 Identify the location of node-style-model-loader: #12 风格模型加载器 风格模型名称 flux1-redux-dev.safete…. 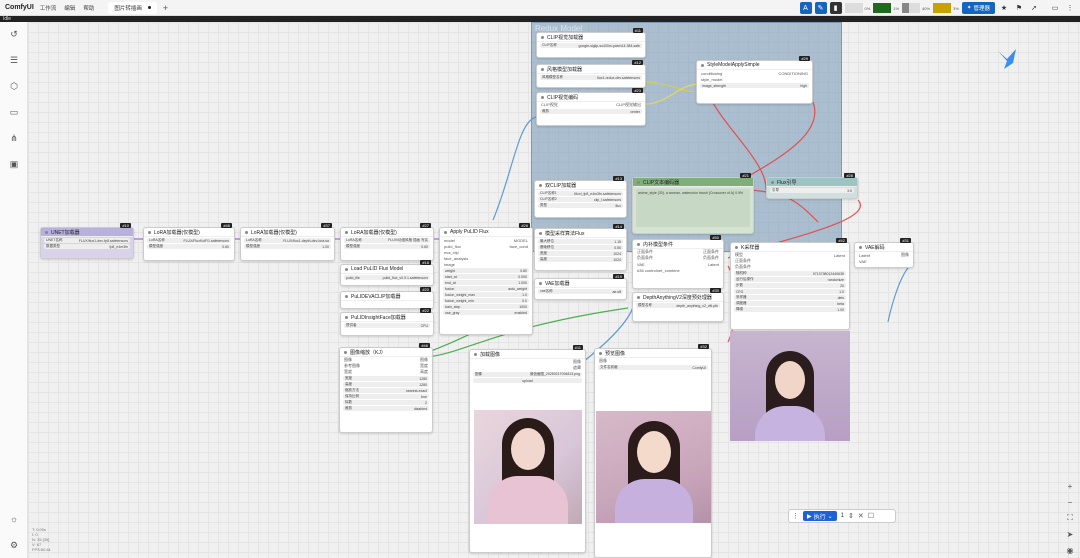
(591, 74).